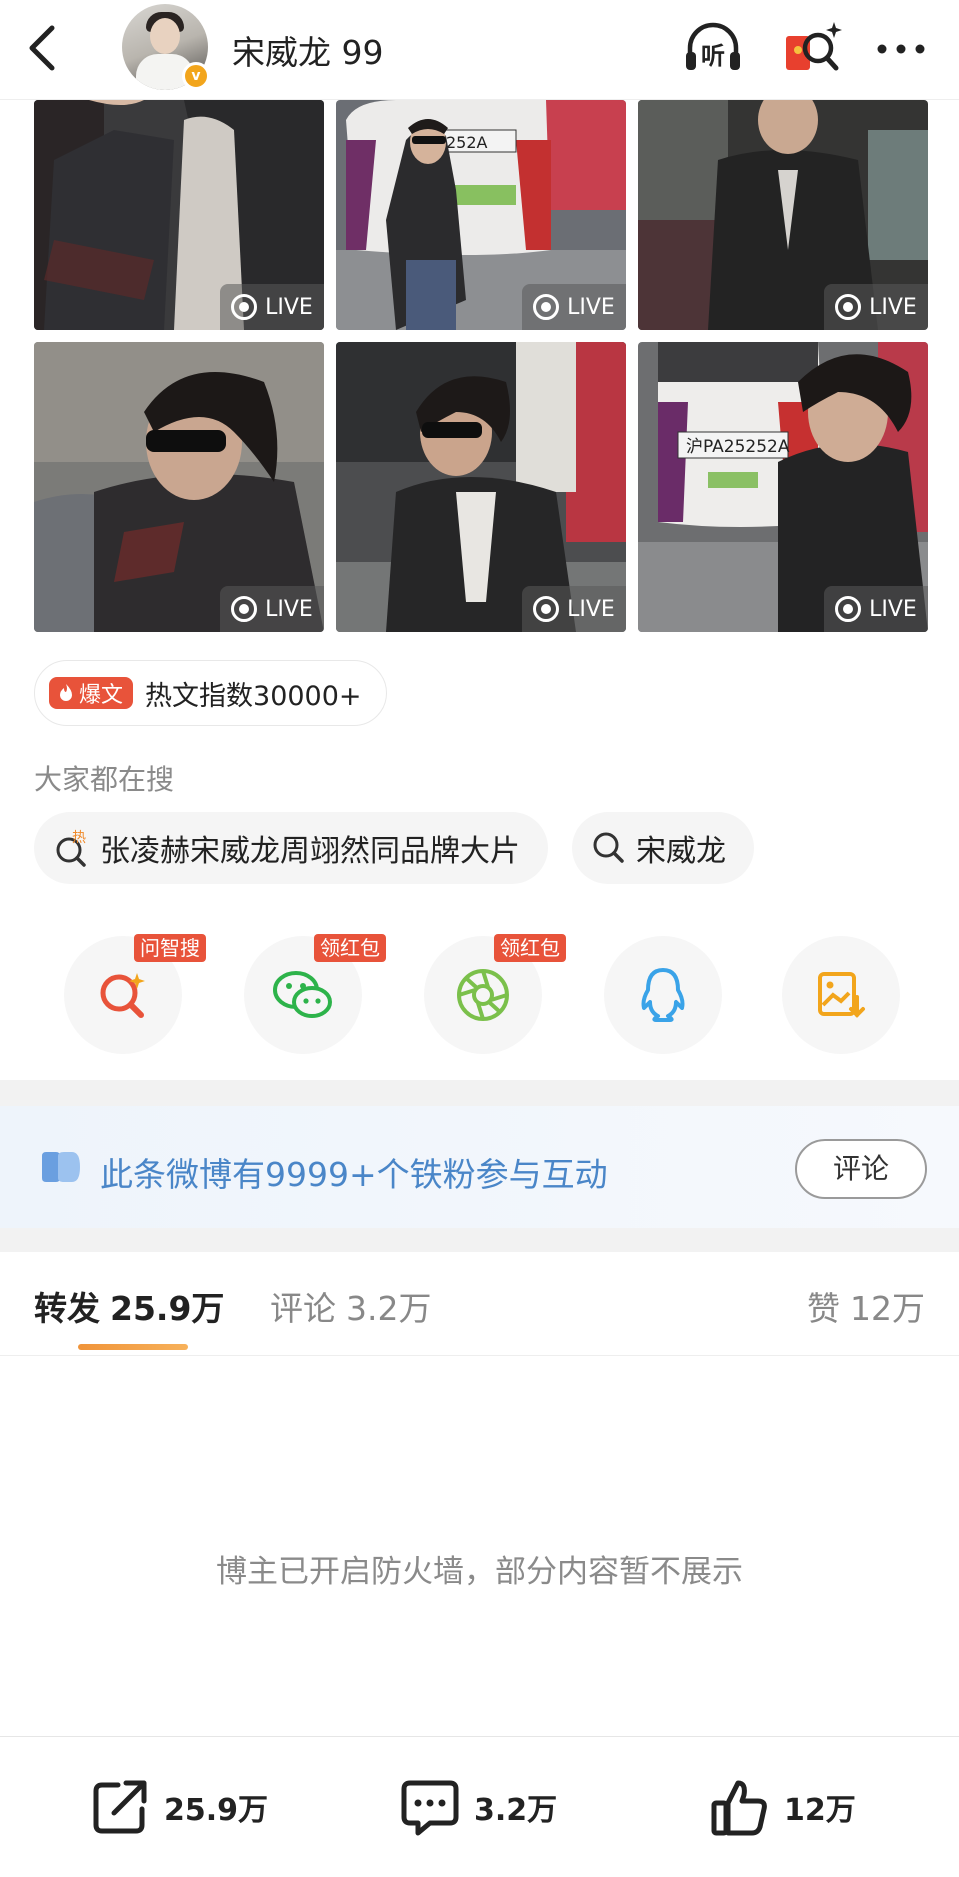  I want to click on wechat-red-packet-tag: 领红包, so click(350, 948).